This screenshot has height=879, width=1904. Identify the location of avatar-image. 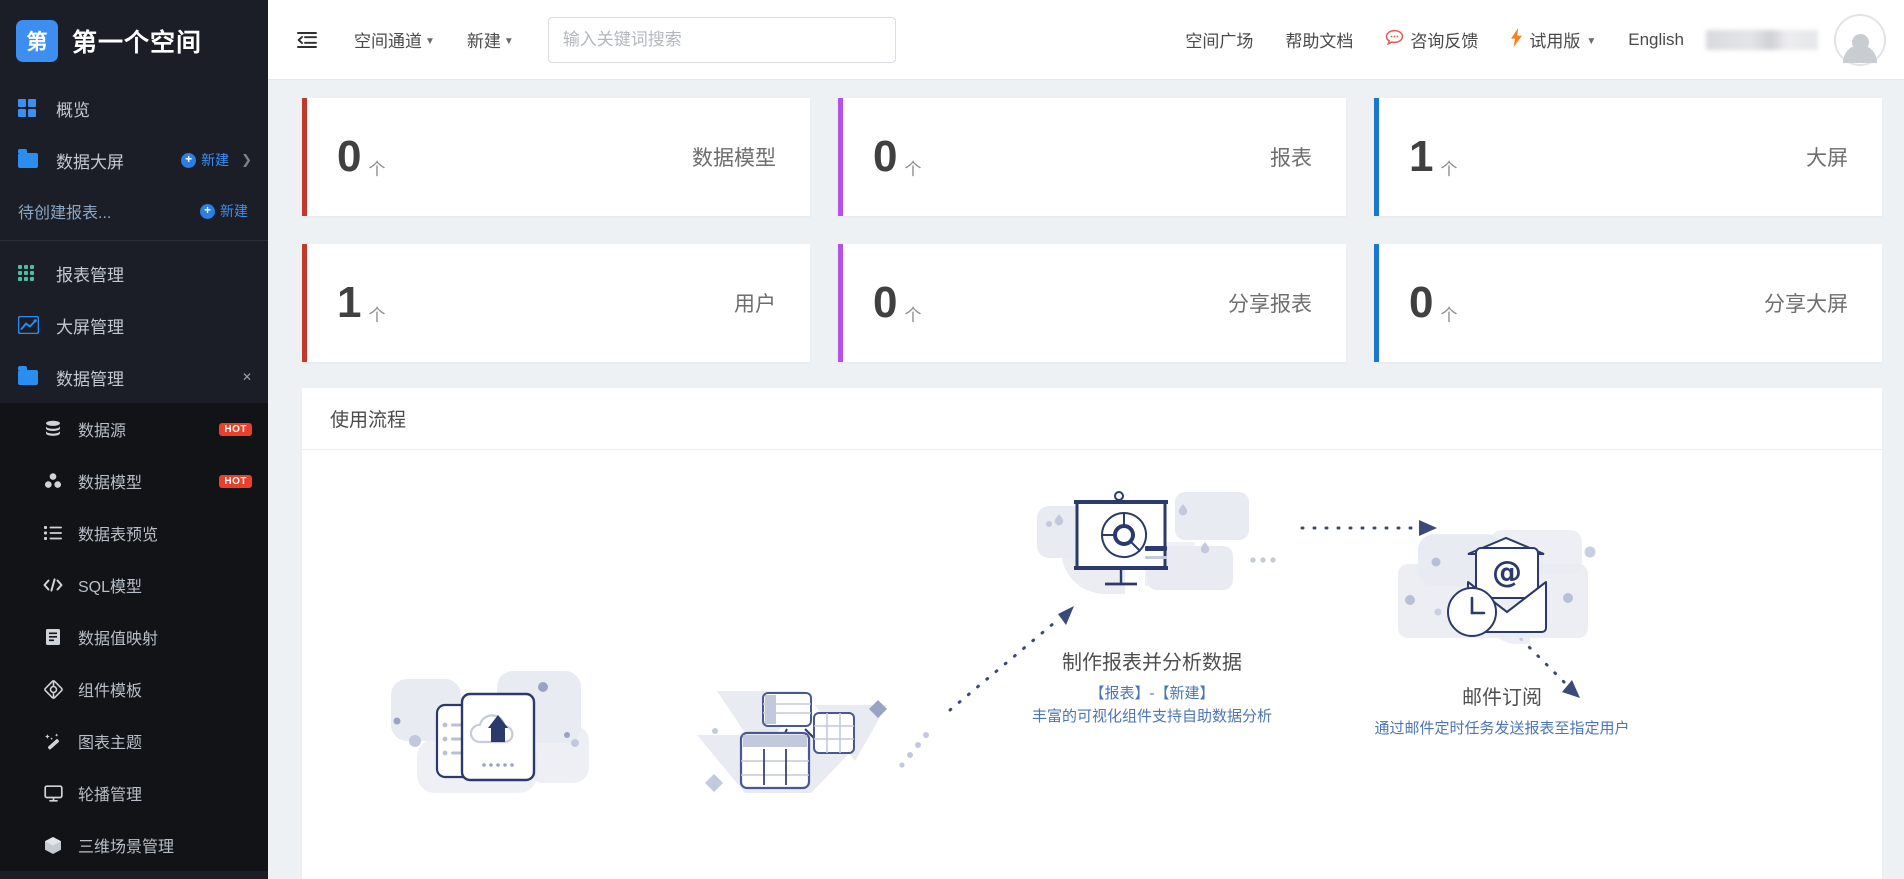
(1860, 39).